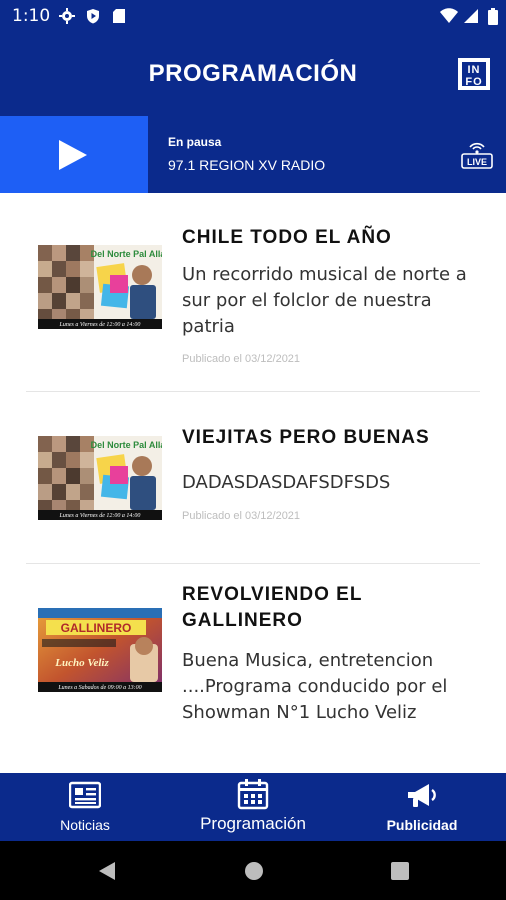  I want to click on status-time: 1:10, so click(31, 16).